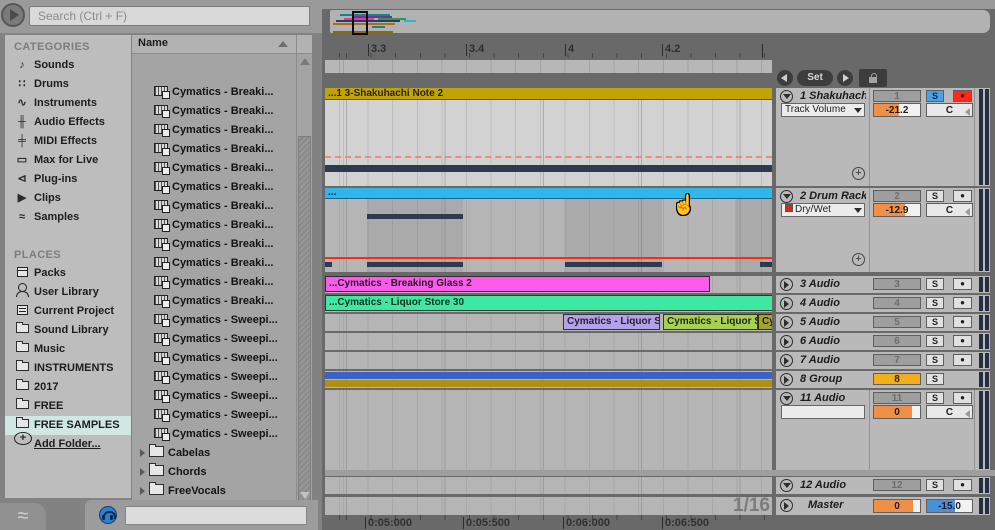 This screenshot has width=995, height=530. Describe the element at coordinates (897, 506) in the screenshot. I see `master-volume-field: 0` at that location.